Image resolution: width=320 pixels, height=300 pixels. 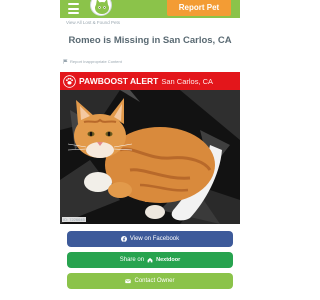 I want to click on paw-alert-icon, so click(x=69, y=81).